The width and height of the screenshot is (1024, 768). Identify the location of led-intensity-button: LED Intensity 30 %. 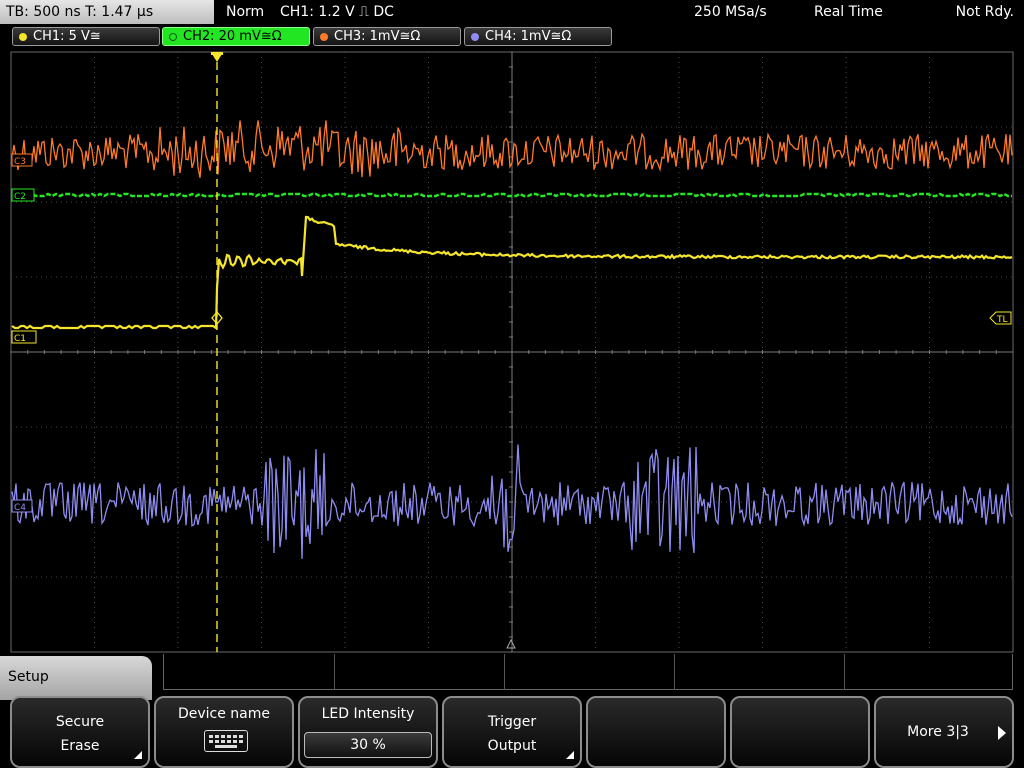
(368, 732).